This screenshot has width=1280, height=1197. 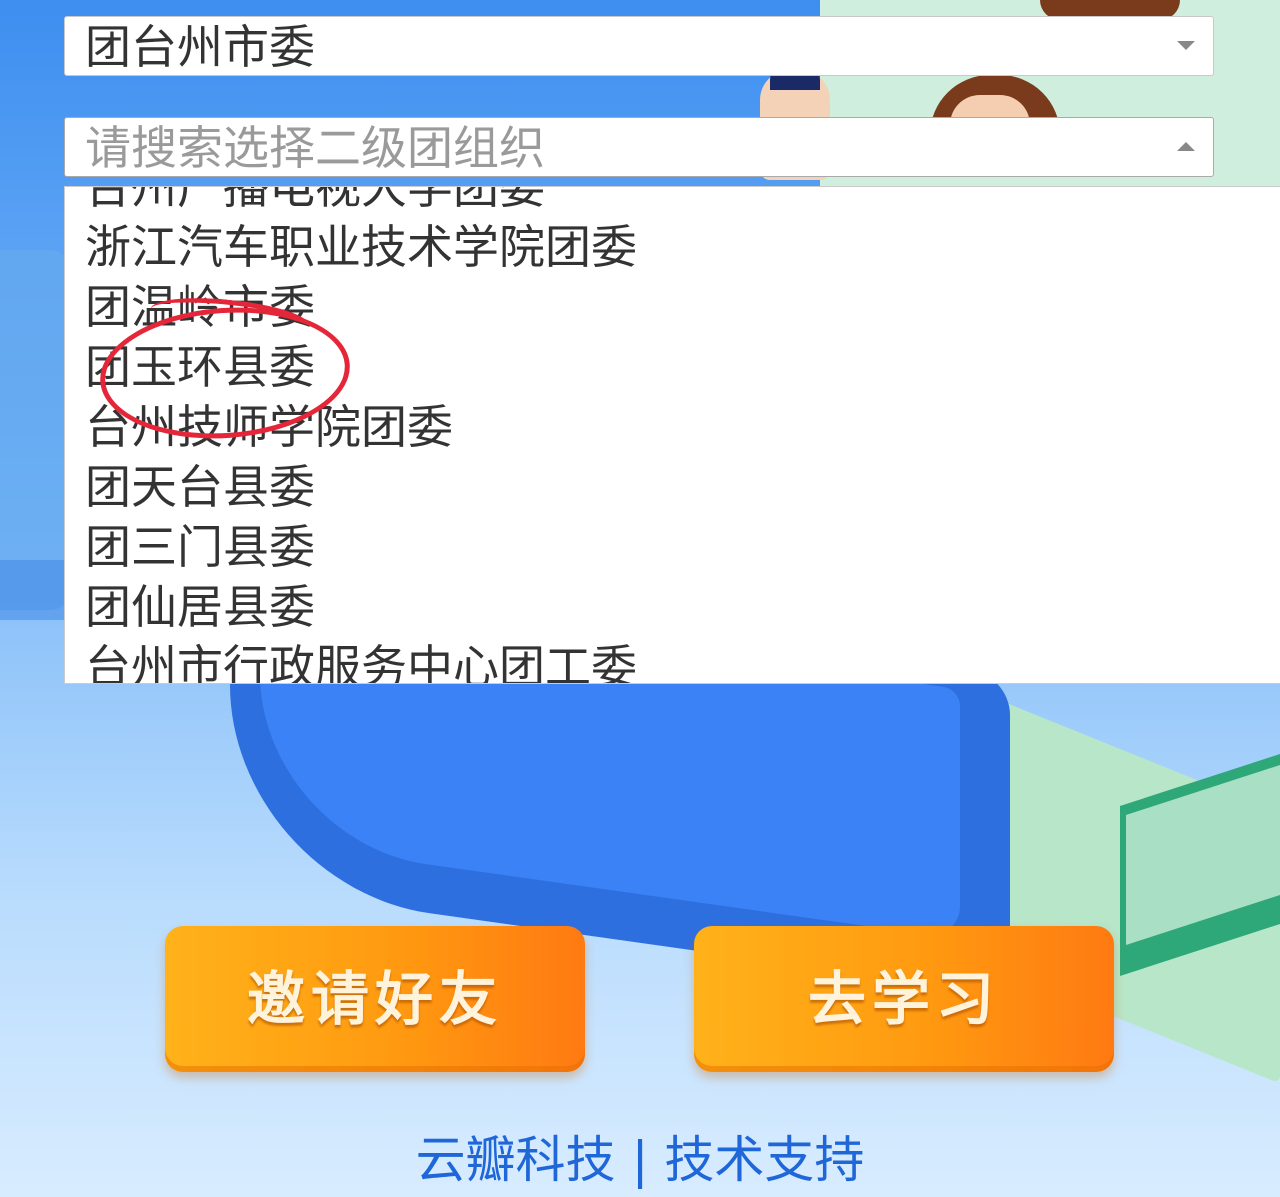 I want to click on dropdown-option: 团三门县委, so click(x=672, y=547).